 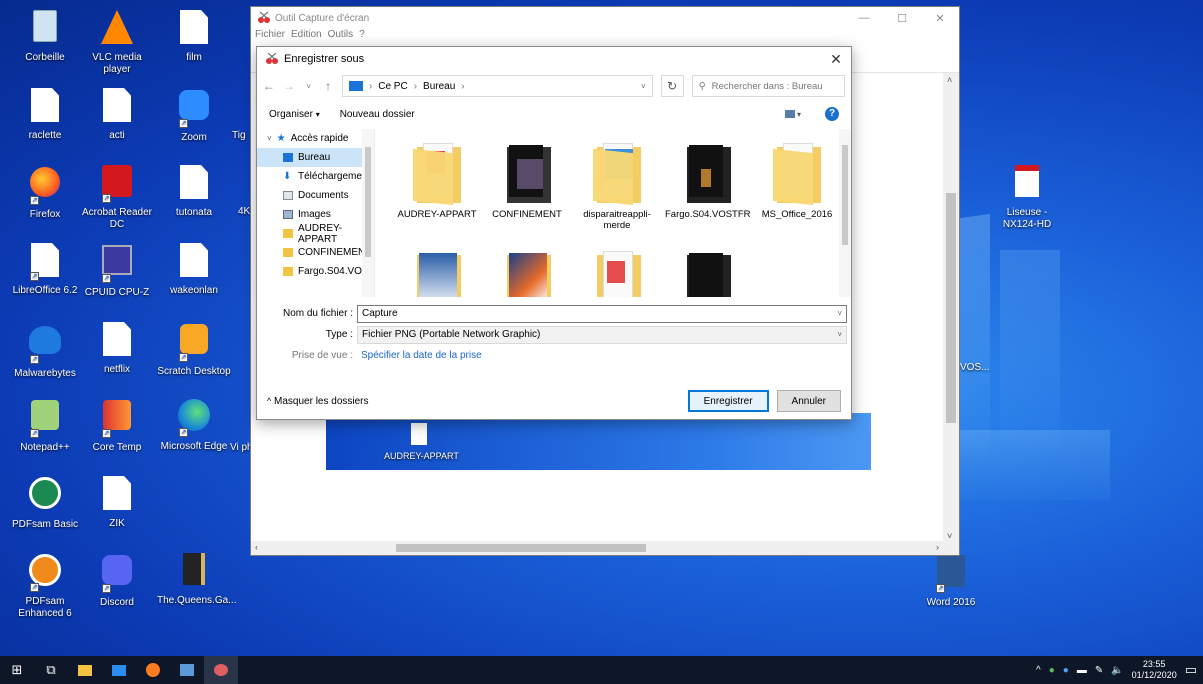 What do you see at coordinates (194, 425) in the screenshot?
I see `desktop-icon-microsoft-edge: ↗ Microsoft Edge` at bounding box center [194, 425].